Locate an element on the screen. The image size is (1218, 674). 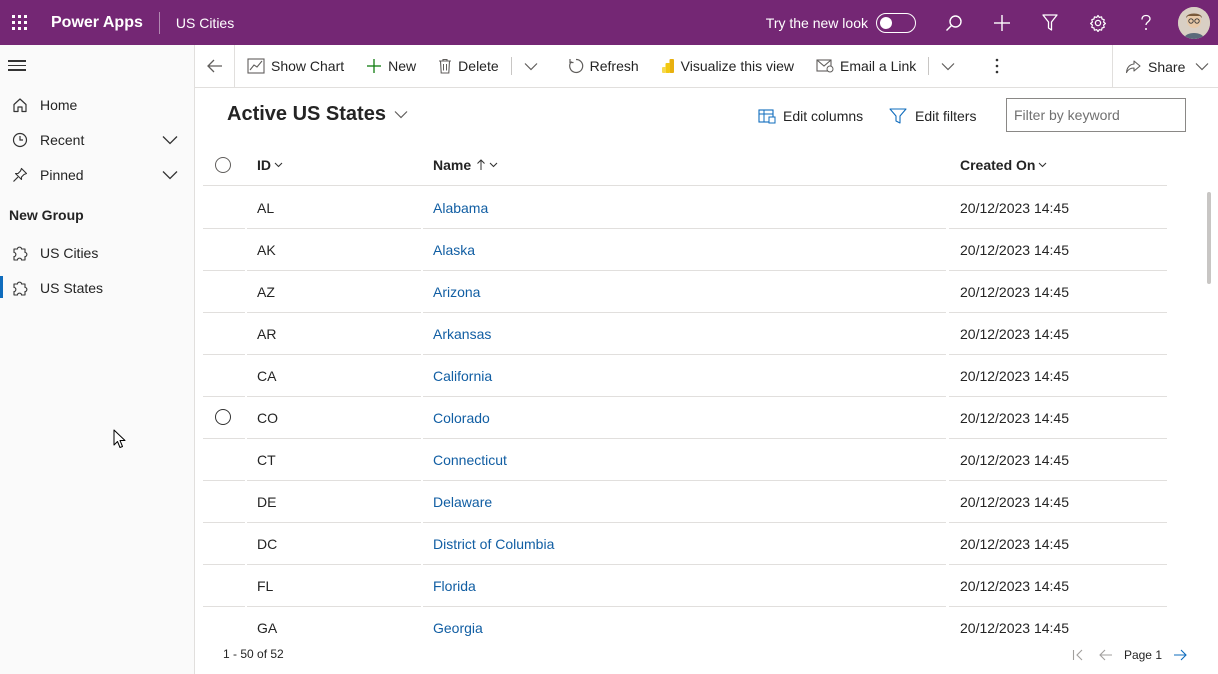
try-new-look-toggle is located at coordinates (896, 22).